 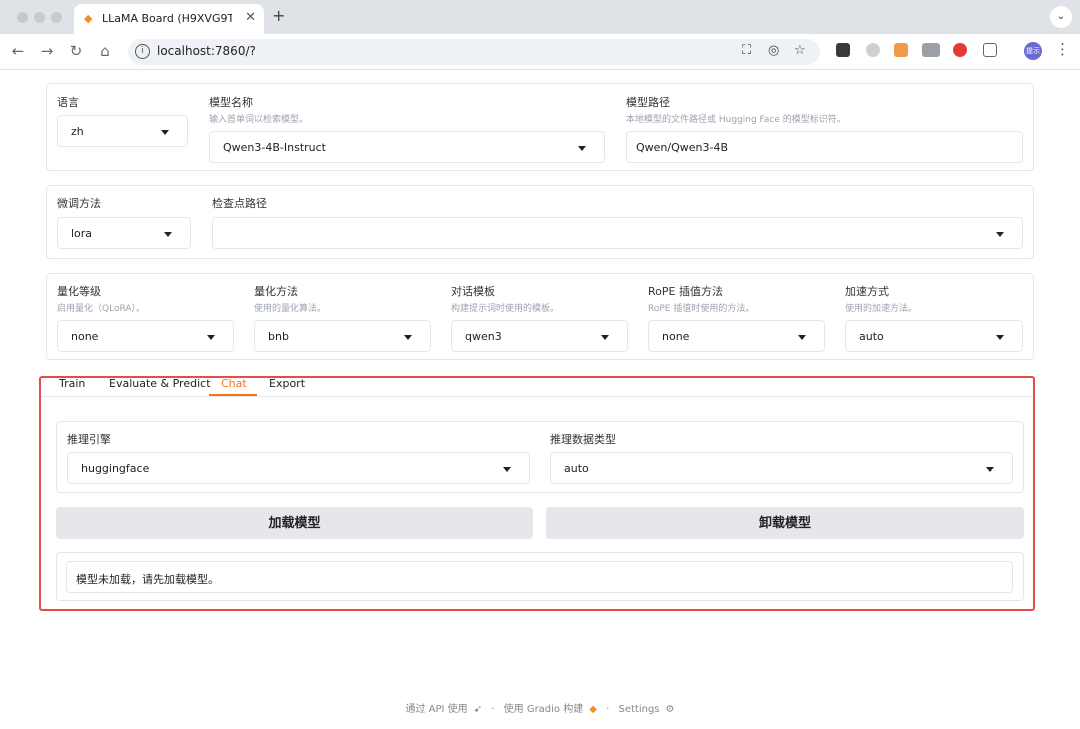 What do you see at coordinates (124, 233) in the screenshot?
I see `finetune-method-dropdown: lora` at bounding box center [124, 233].